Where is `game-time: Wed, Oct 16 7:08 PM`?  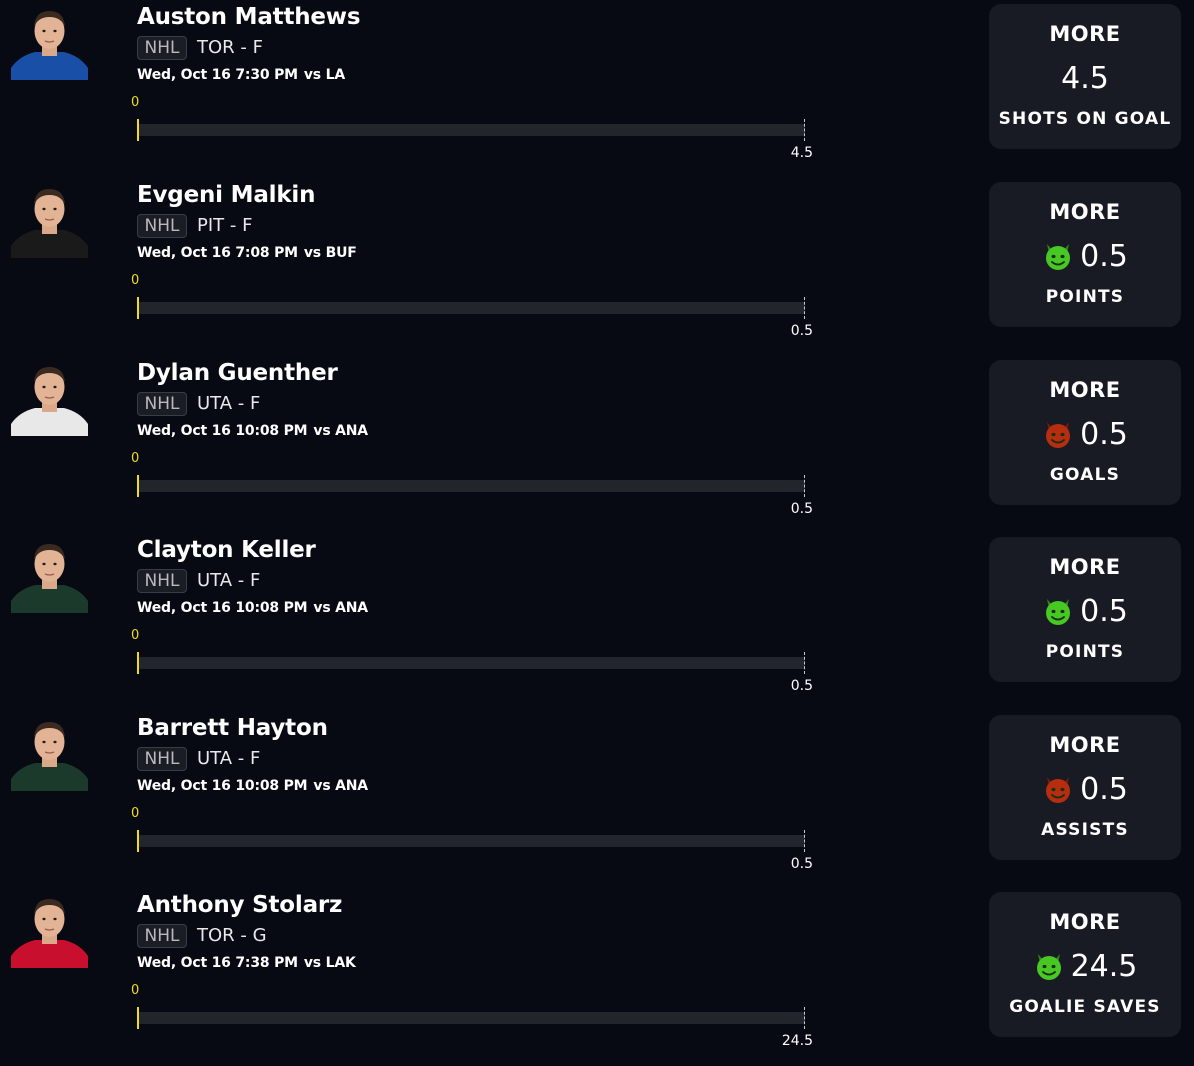 game-time: Wed, Oct 16 7:08 PM is located at coordinates (217, 253).